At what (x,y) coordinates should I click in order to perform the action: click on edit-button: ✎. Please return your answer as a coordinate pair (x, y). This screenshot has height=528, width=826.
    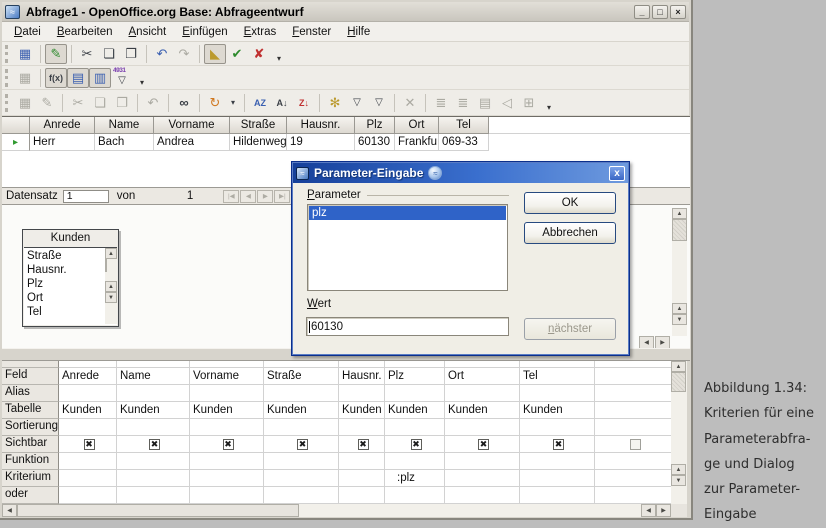
    Looking at the image, I should click on (56, 53).